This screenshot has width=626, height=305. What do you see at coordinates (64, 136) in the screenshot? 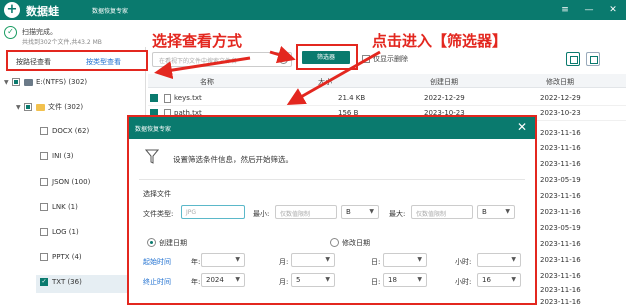
I see `tree-type-docx: DOCX (62)` at bounding box center [64, 136].